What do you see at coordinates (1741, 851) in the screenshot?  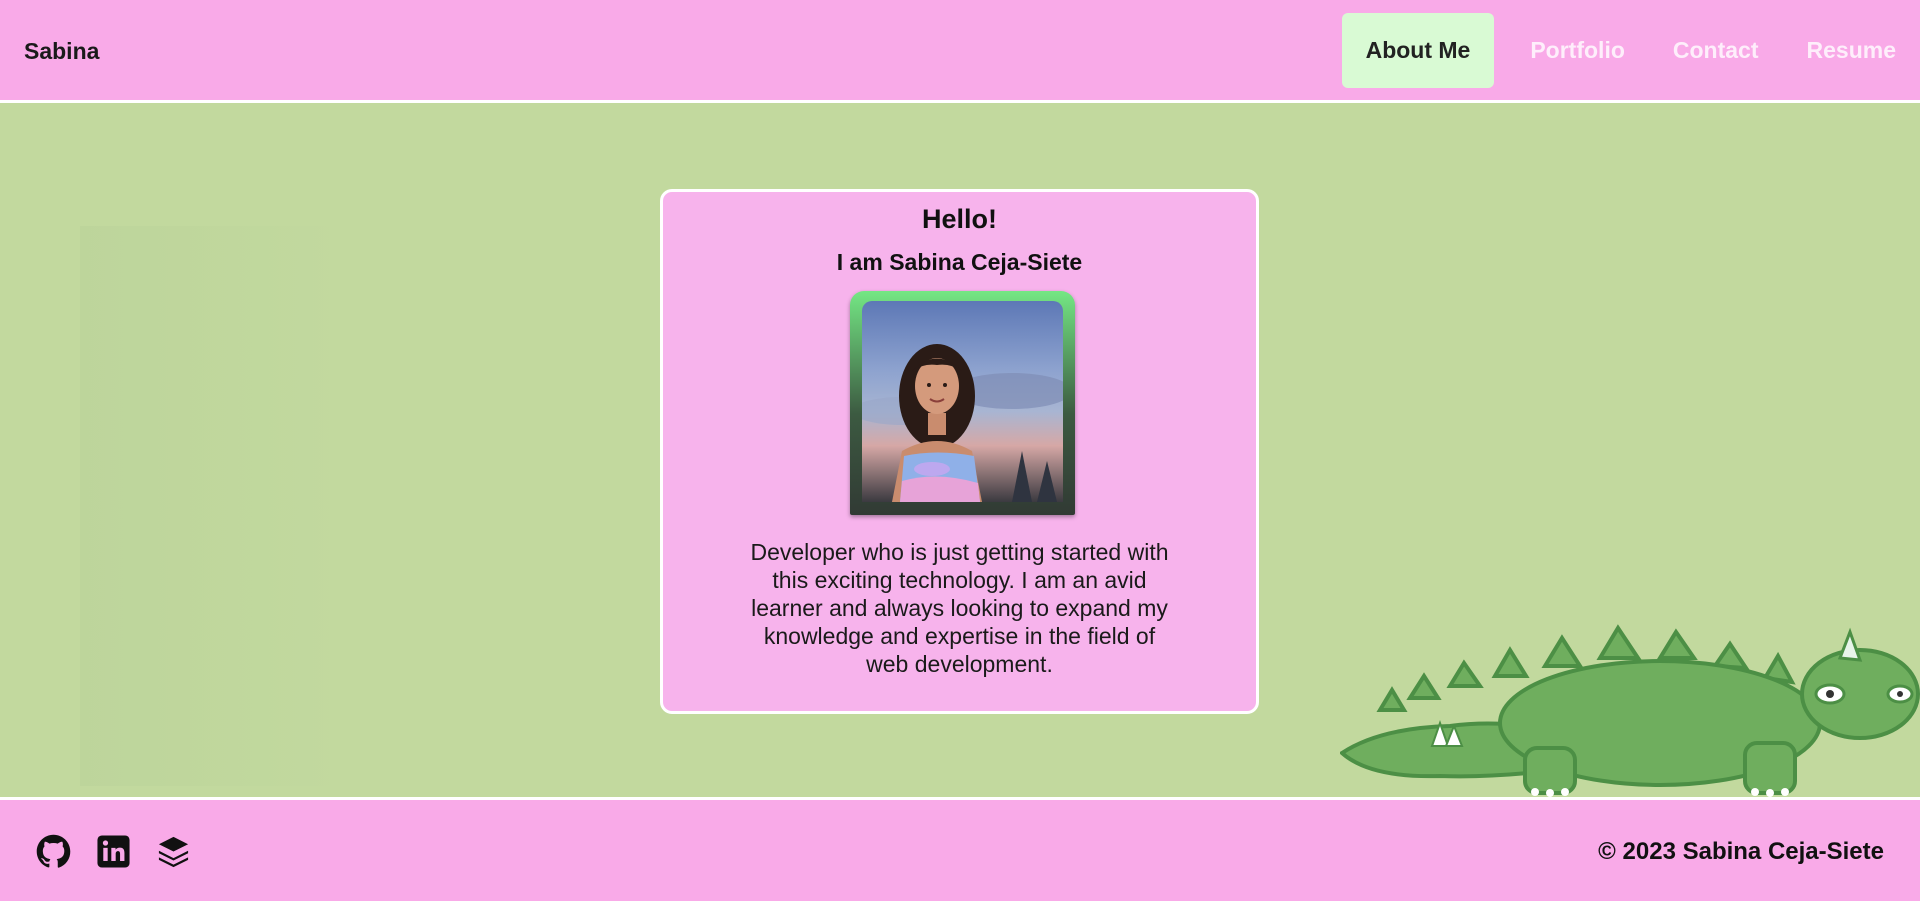 I see `copyright-text: © 2023 Sabina Ceja-Siete` at bounding box center [1741, 851].